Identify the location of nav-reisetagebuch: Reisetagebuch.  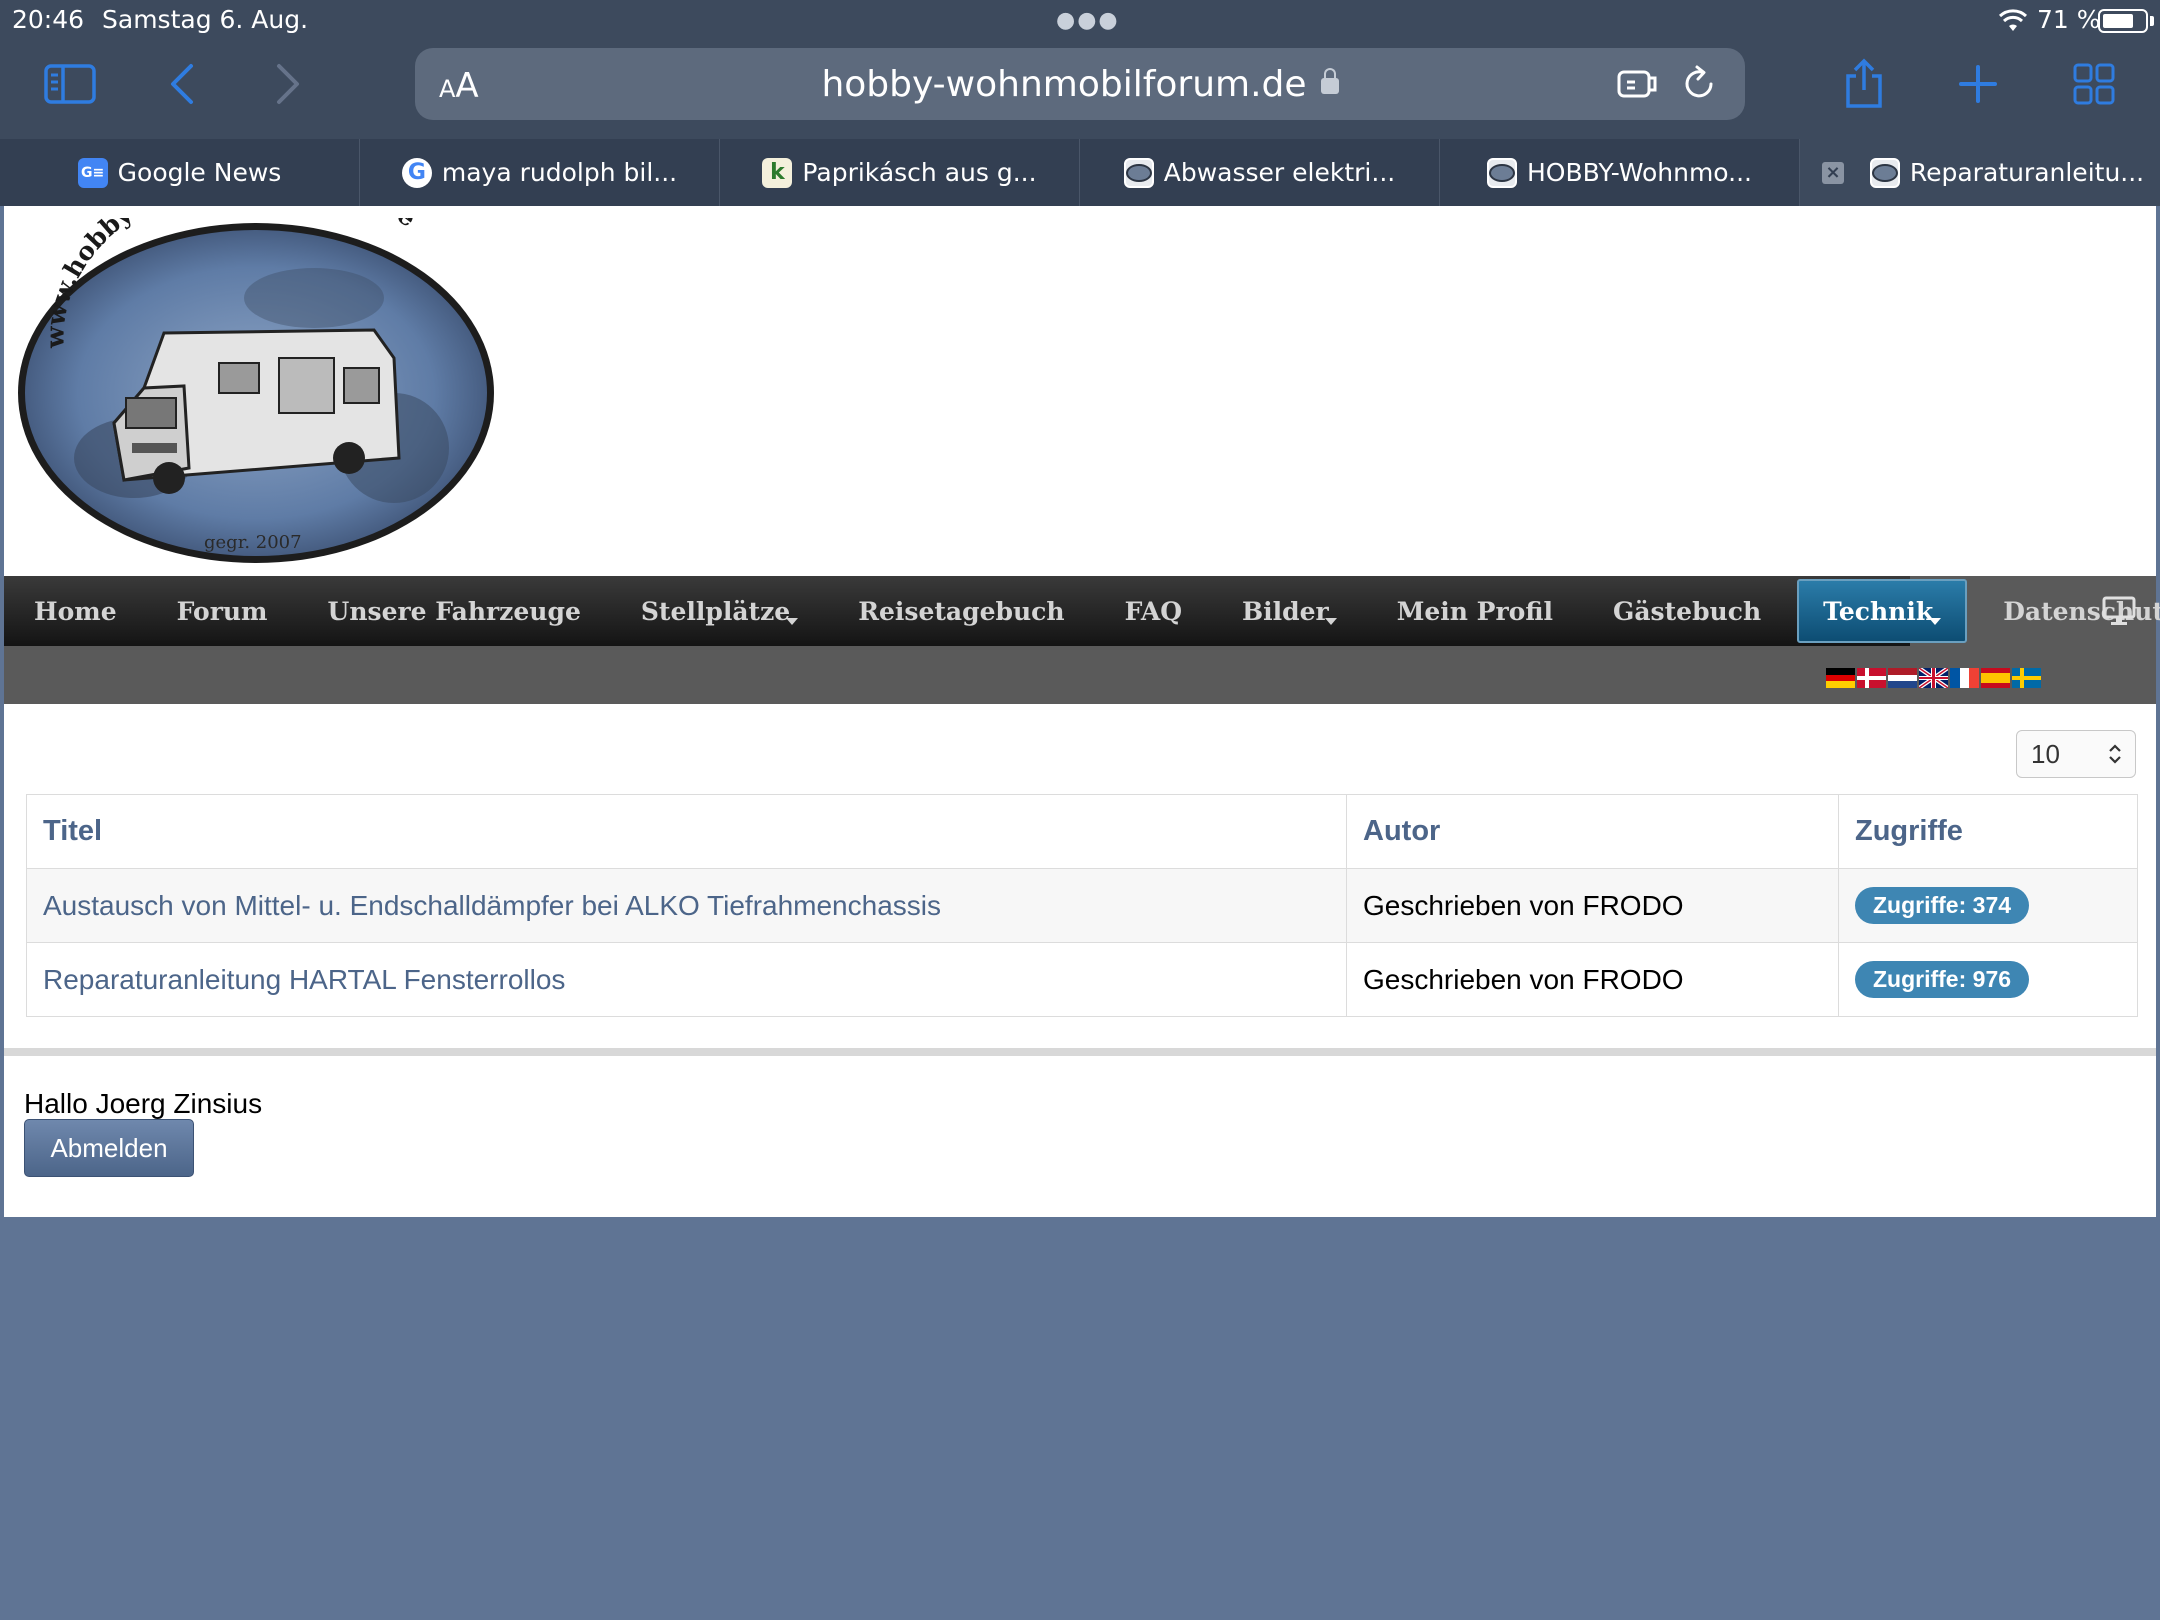
(961, 611).